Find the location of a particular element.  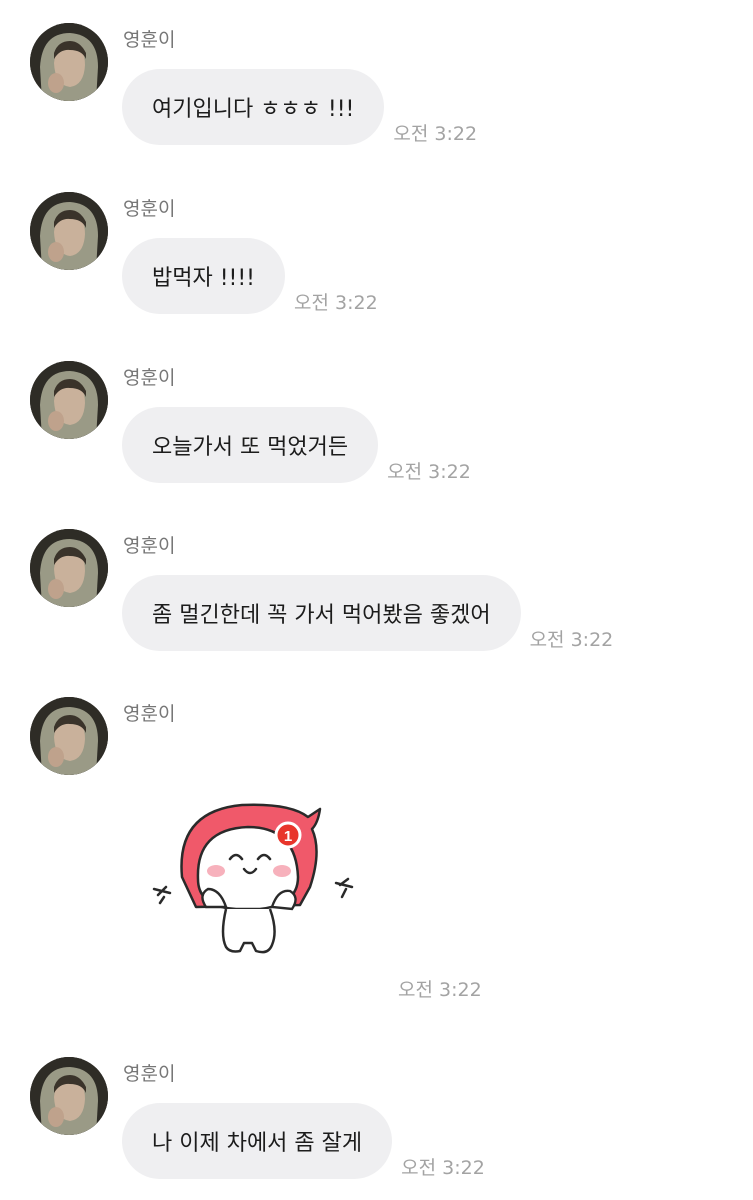

message-row: 밥먹자 !!!! 오전 3:22 is located at coordinates (250, 276).